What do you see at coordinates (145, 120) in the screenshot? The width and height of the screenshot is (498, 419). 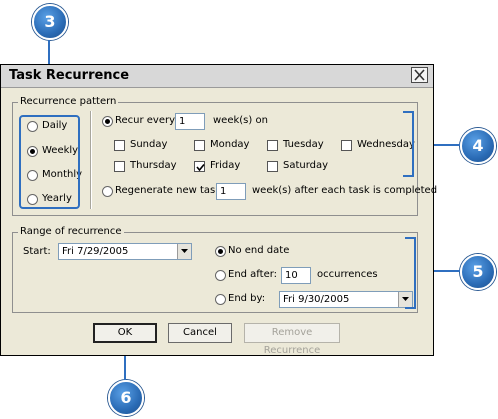 I see `recur-every-label: Recur every` at bounding box center [145, 120].